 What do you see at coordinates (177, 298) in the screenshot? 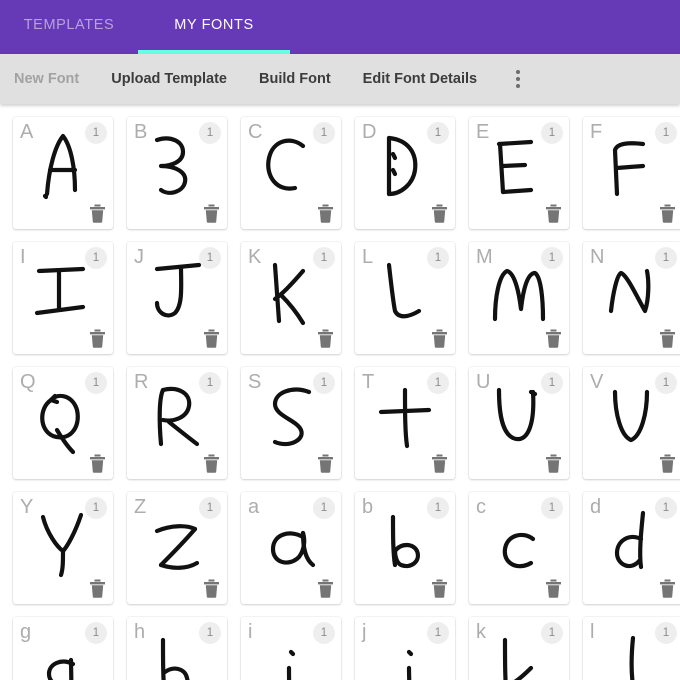
I see `glyph-card: J1` at bounding box center [177, 298].